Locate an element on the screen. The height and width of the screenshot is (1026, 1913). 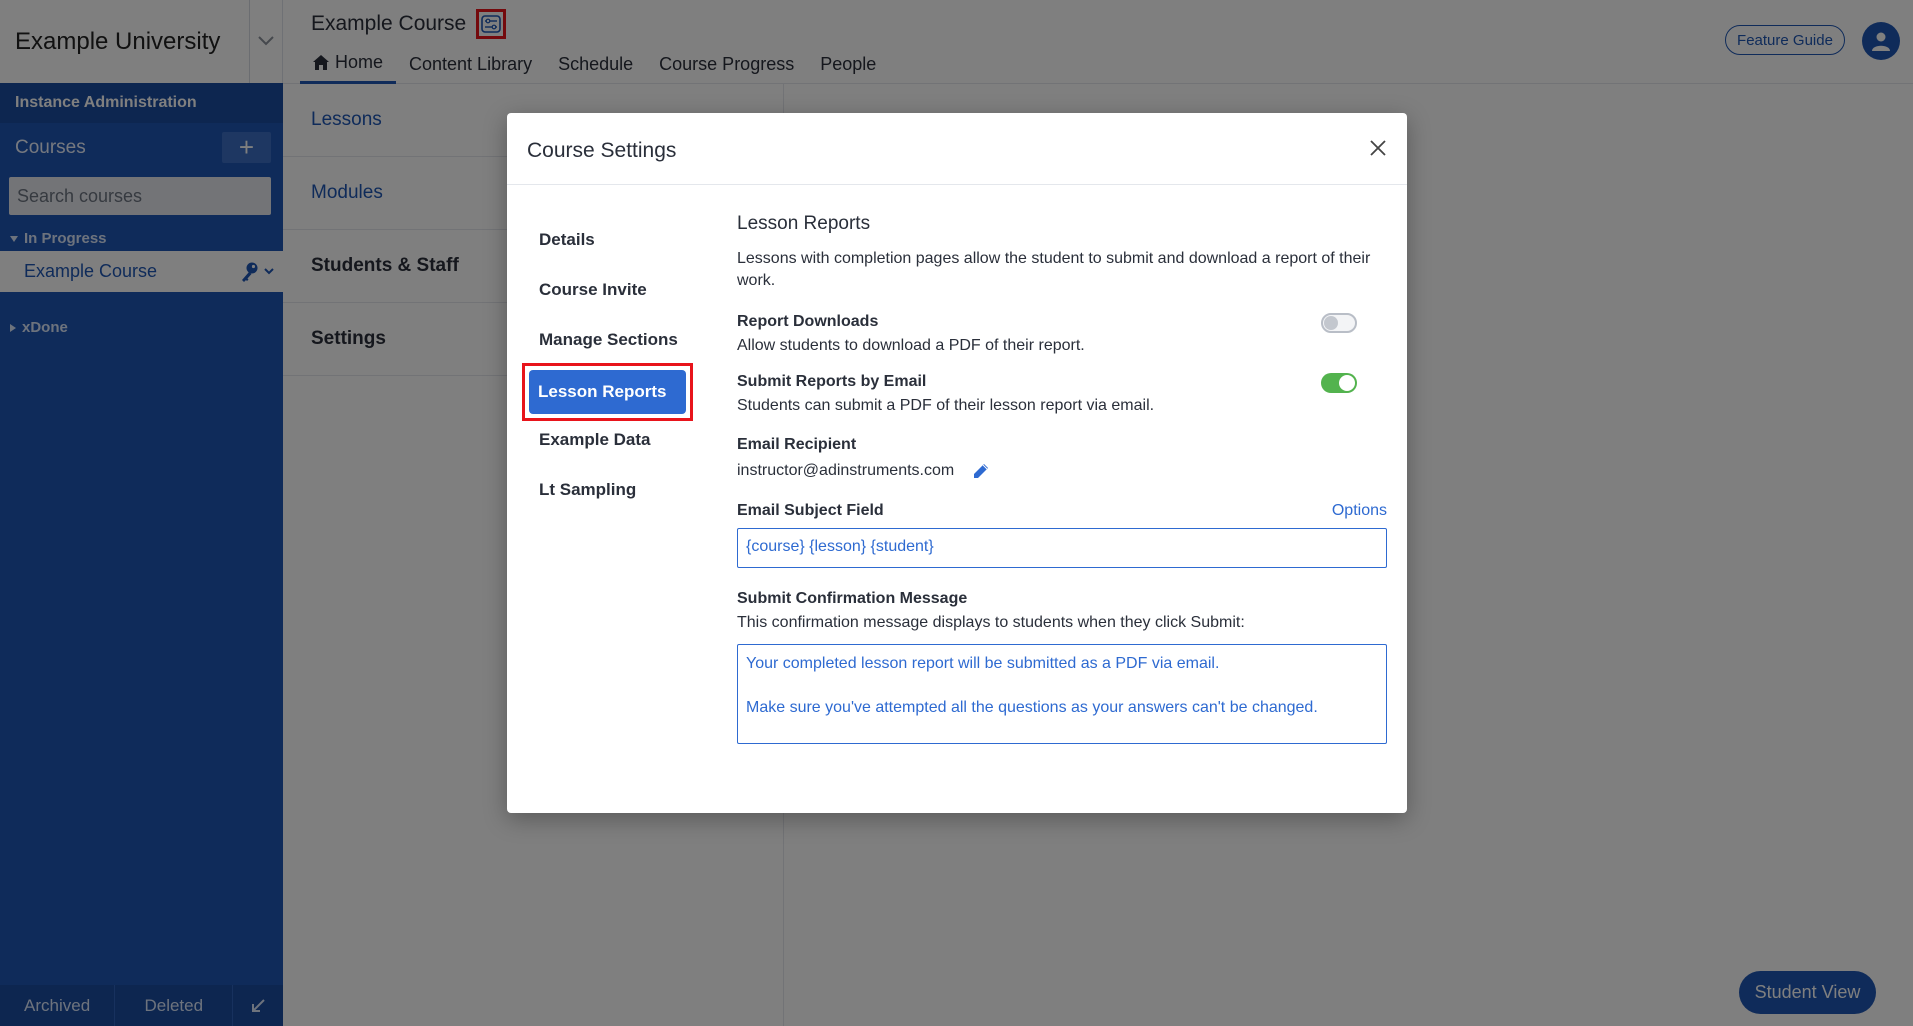
highlight-box: Lesson Reports is located at coordinates (607, 392).